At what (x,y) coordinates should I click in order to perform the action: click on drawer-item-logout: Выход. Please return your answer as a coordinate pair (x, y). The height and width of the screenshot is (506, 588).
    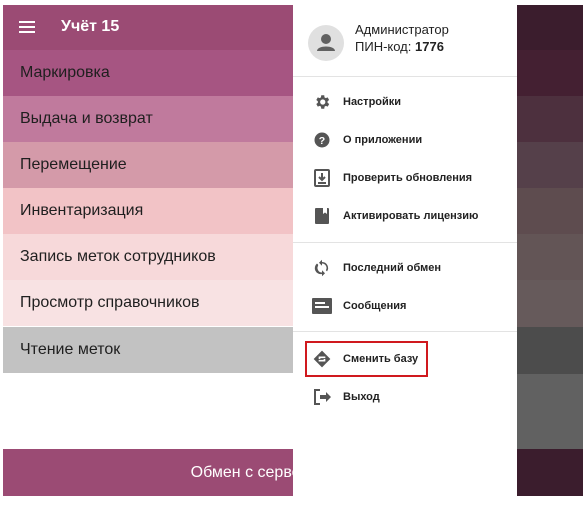
    Looking at the image, I should click on (405, 397).